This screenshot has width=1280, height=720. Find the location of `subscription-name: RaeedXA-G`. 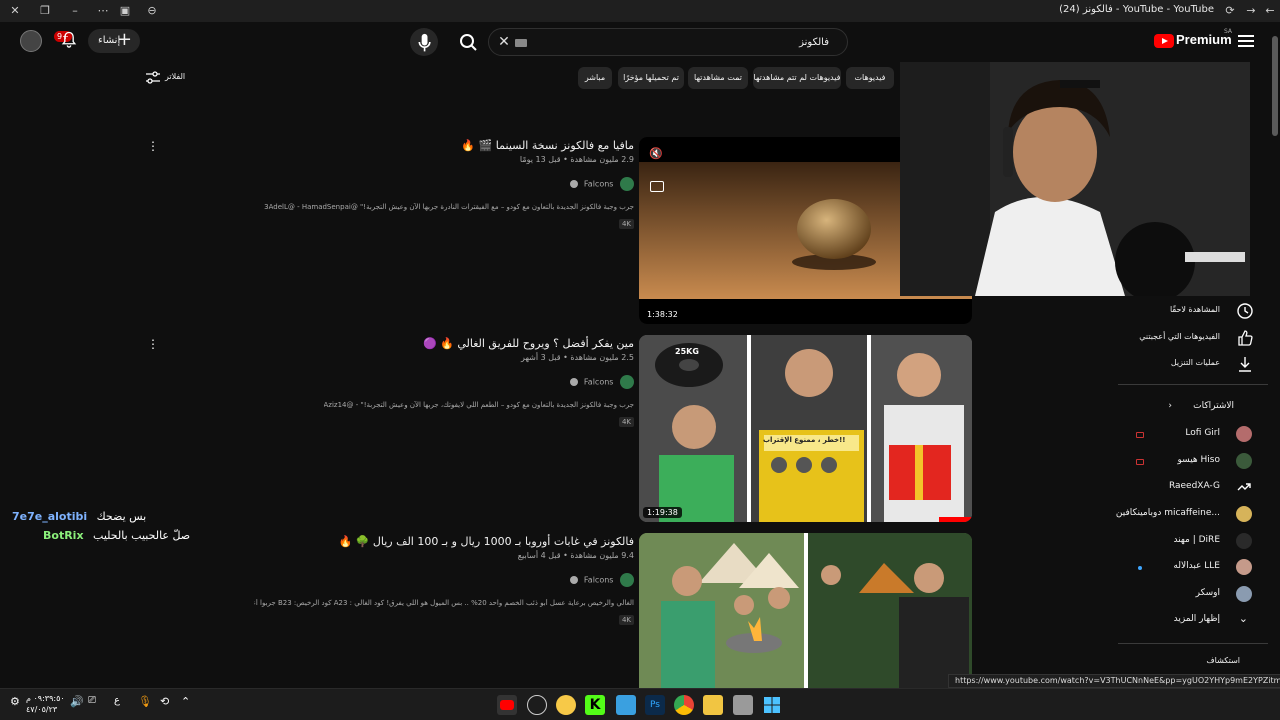

subscription-name: RaeedXA-G is located at coordinates (1194, 486).